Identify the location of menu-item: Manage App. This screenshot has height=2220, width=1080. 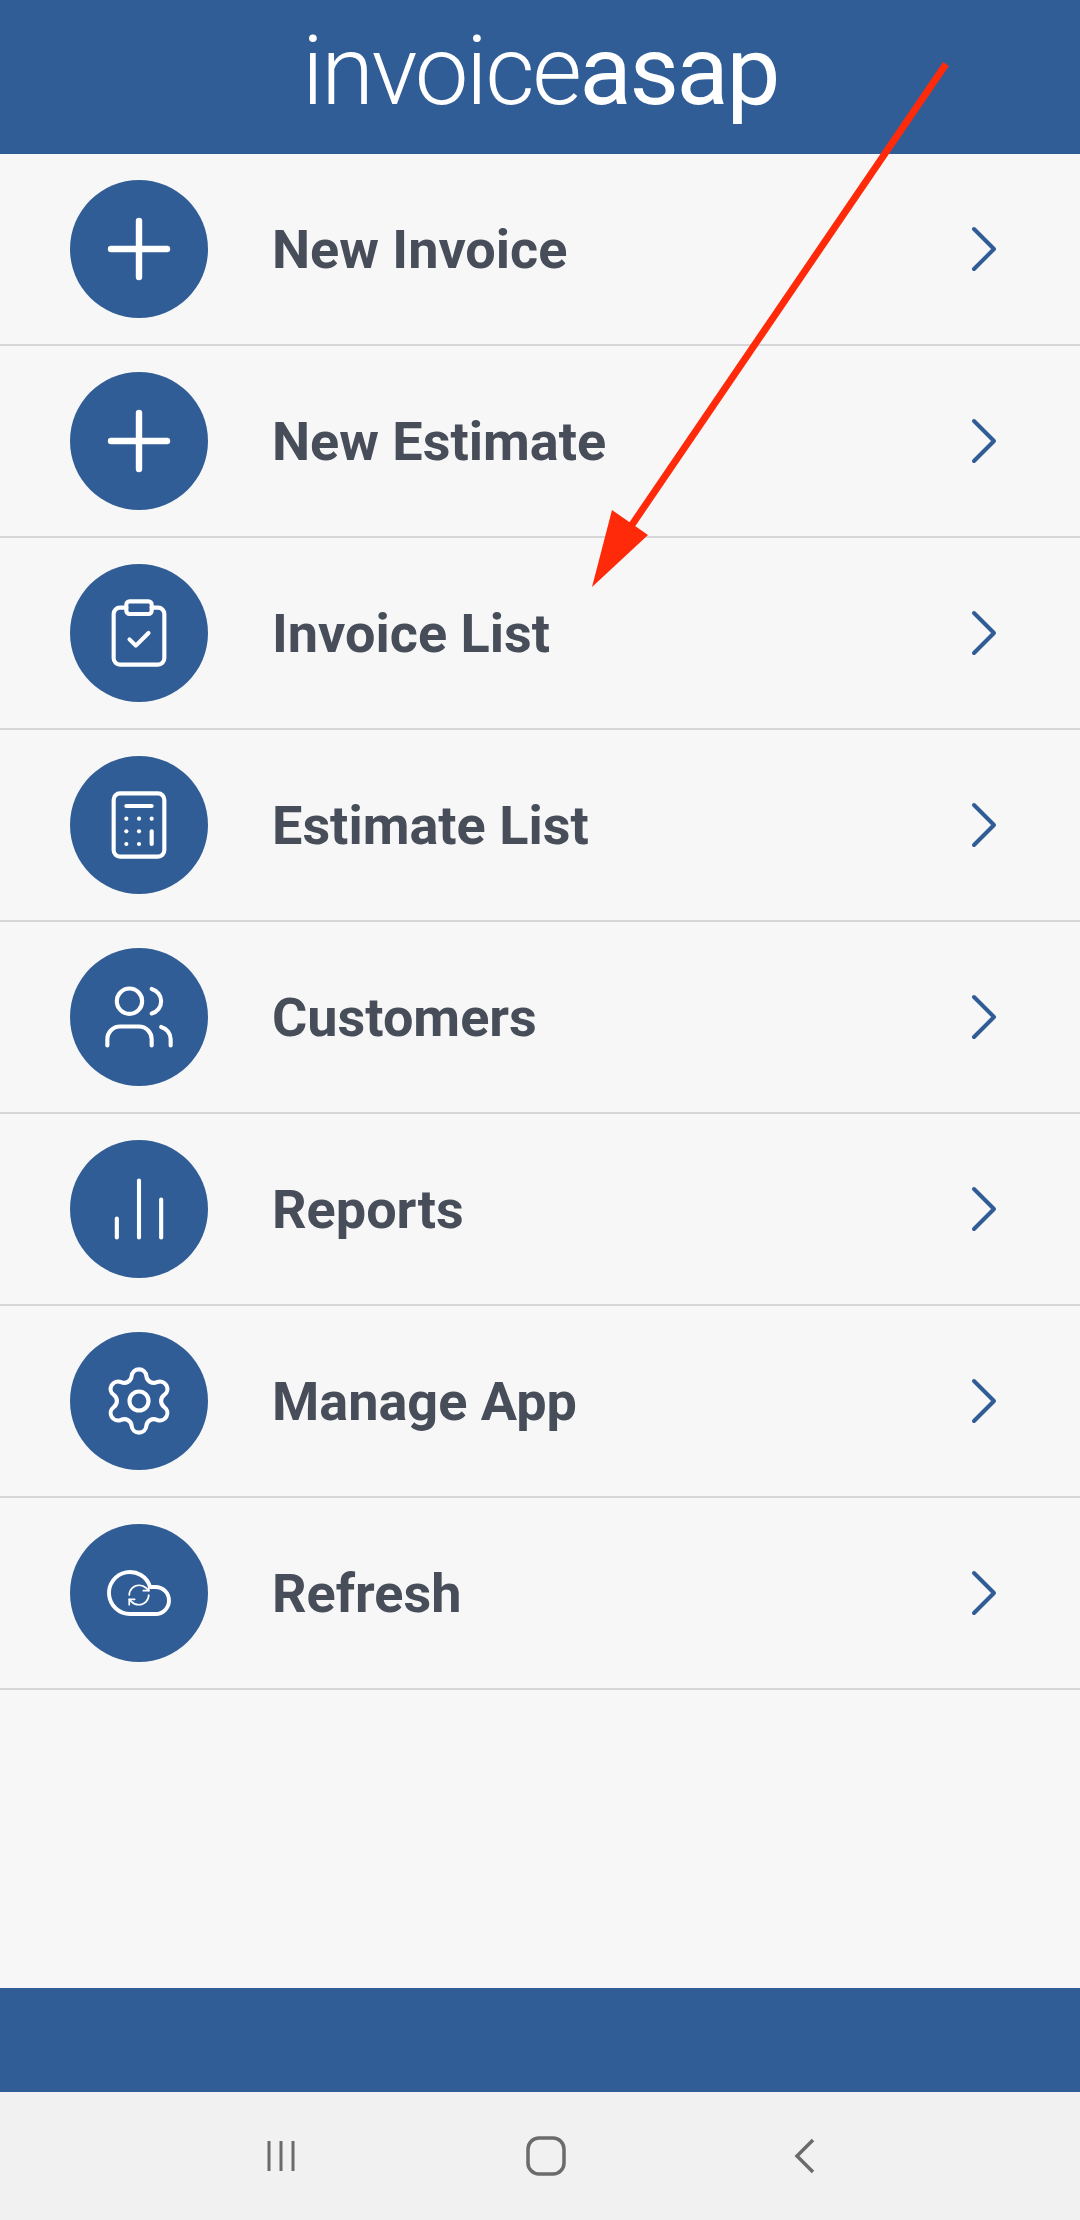
(540, 1402).